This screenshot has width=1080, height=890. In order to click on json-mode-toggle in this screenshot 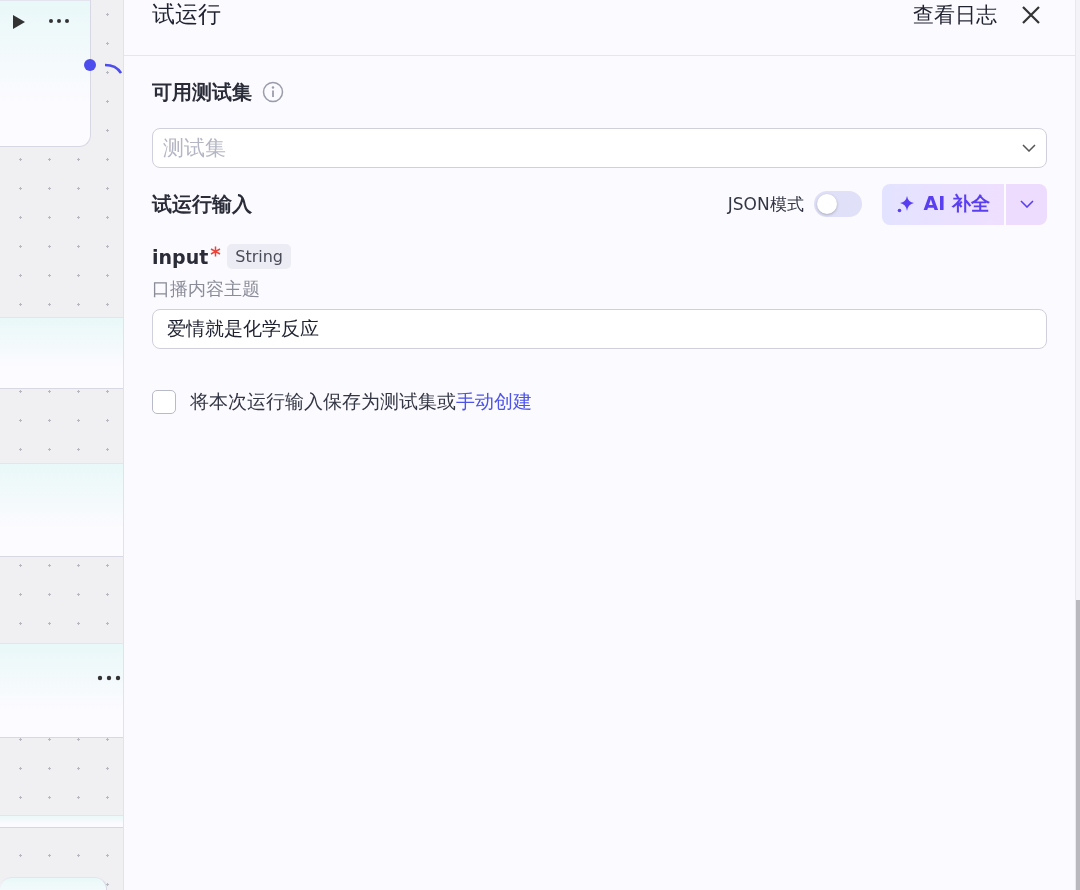, I will do `click(837, 204)`.